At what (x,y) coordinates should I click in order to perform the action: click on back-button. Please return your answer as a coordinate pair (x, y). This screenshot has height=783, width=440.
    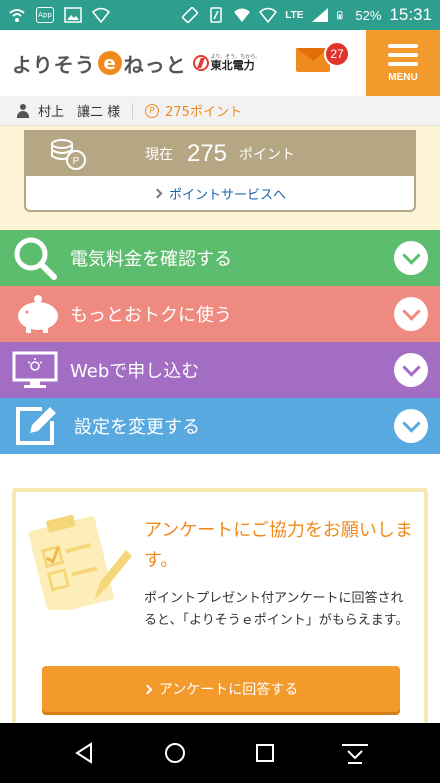
    Looking at the image, I should click on (85, 753).